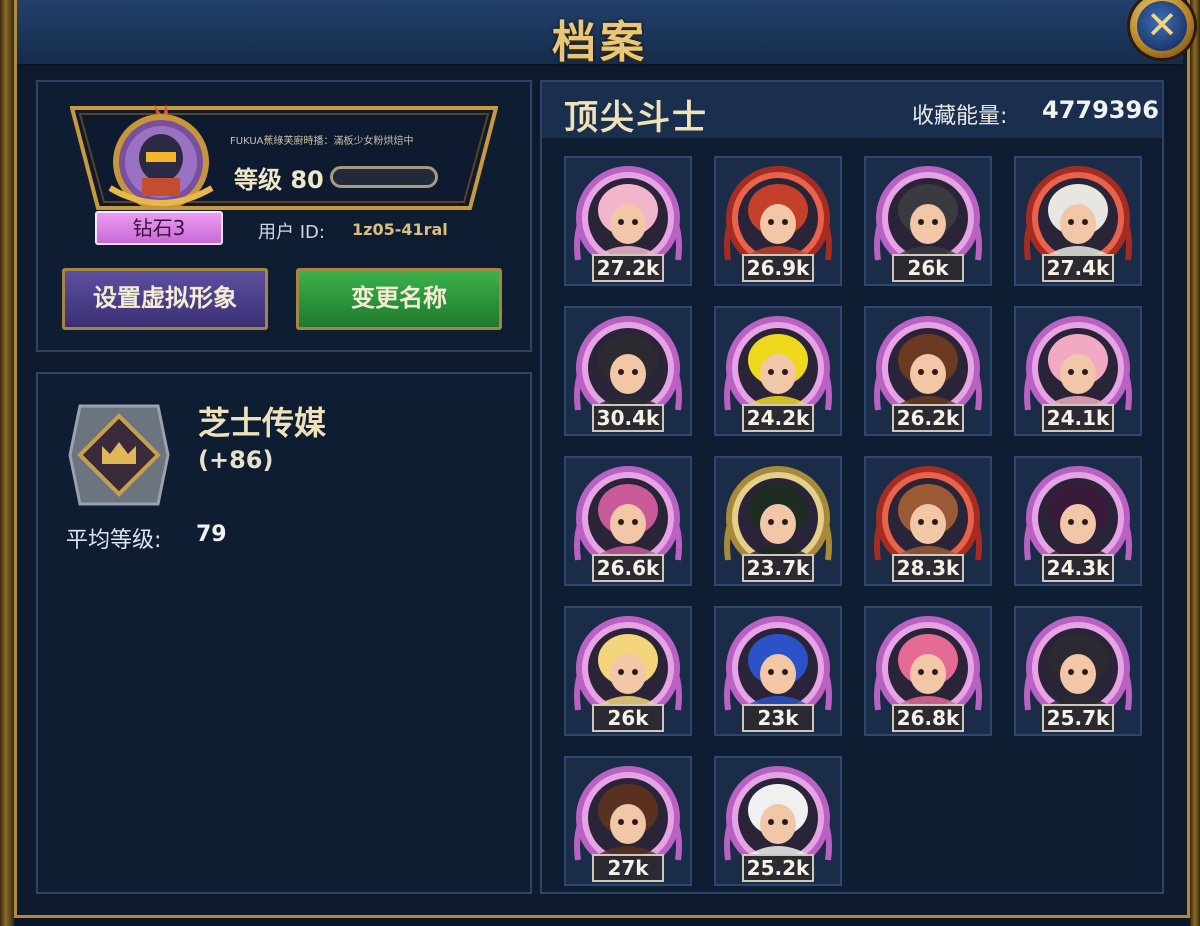  I want to click on set-avatar-button: 设置虚拟形象, so click(165, 299).